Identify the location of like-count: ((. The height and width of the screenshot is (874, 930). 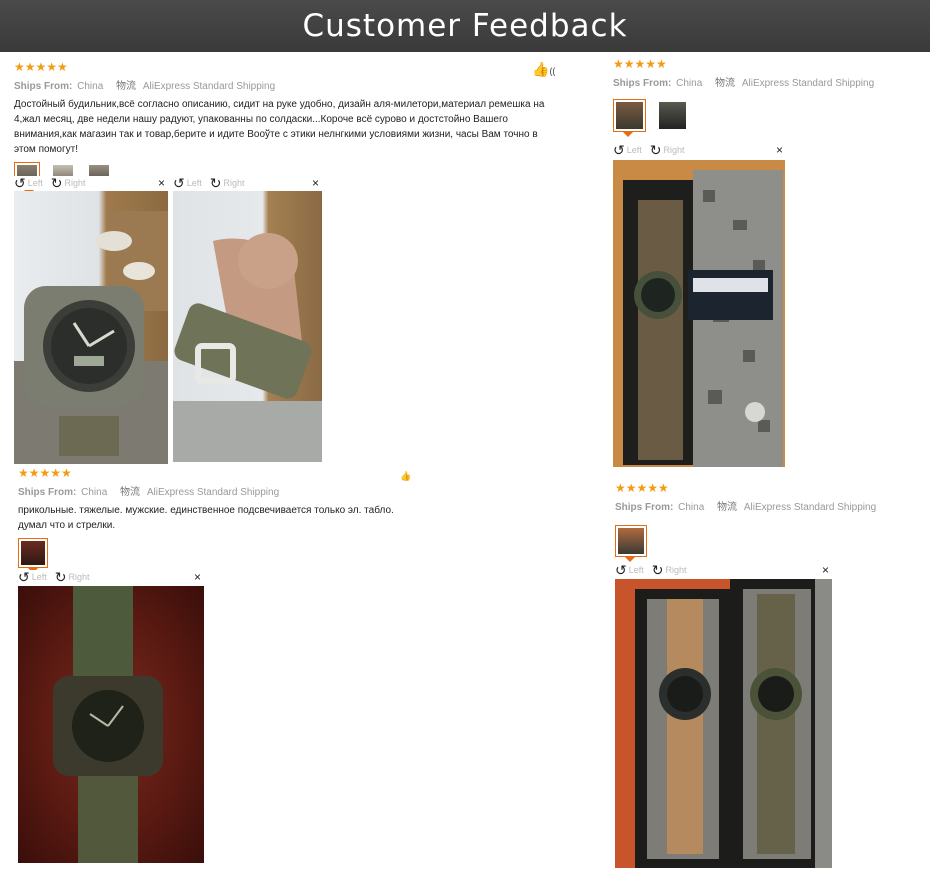
(552, 71).